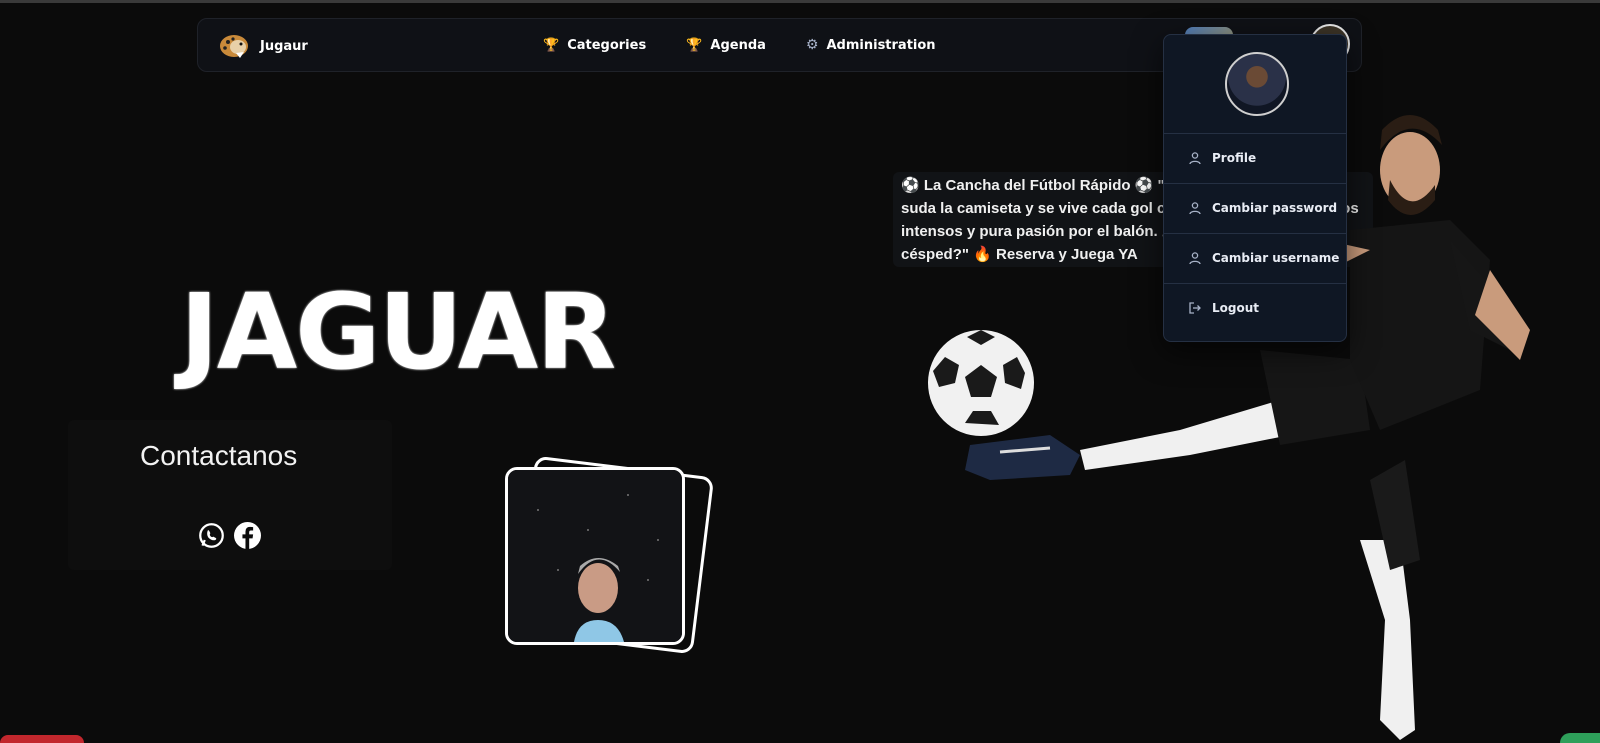 The width and height of the screenshot is (1600, 743). I want to click on logout-icon, so click(1195, 308).